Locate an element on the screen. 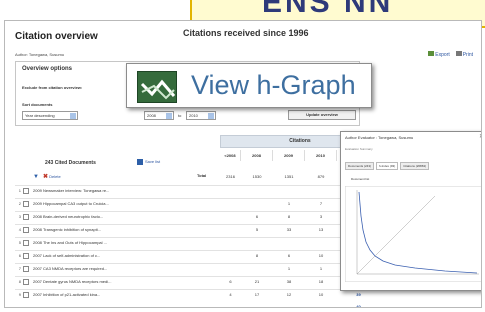  tab-h-index: h-Index (93) is located at coordinates (387, 166).